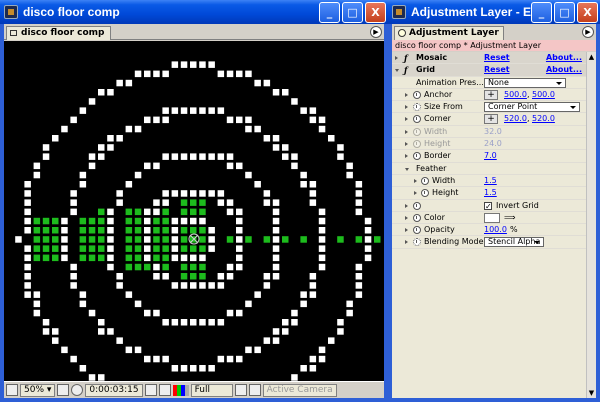 The width and height of the screenshot is (600, 402). I want to click on border-value: 7.0, so click(490, 156).